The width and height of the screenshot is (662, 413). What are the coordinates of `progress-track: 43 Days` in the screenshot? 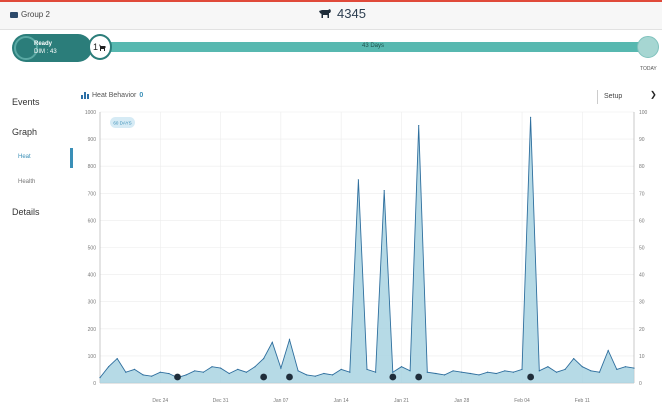 It's located at (370, 47).